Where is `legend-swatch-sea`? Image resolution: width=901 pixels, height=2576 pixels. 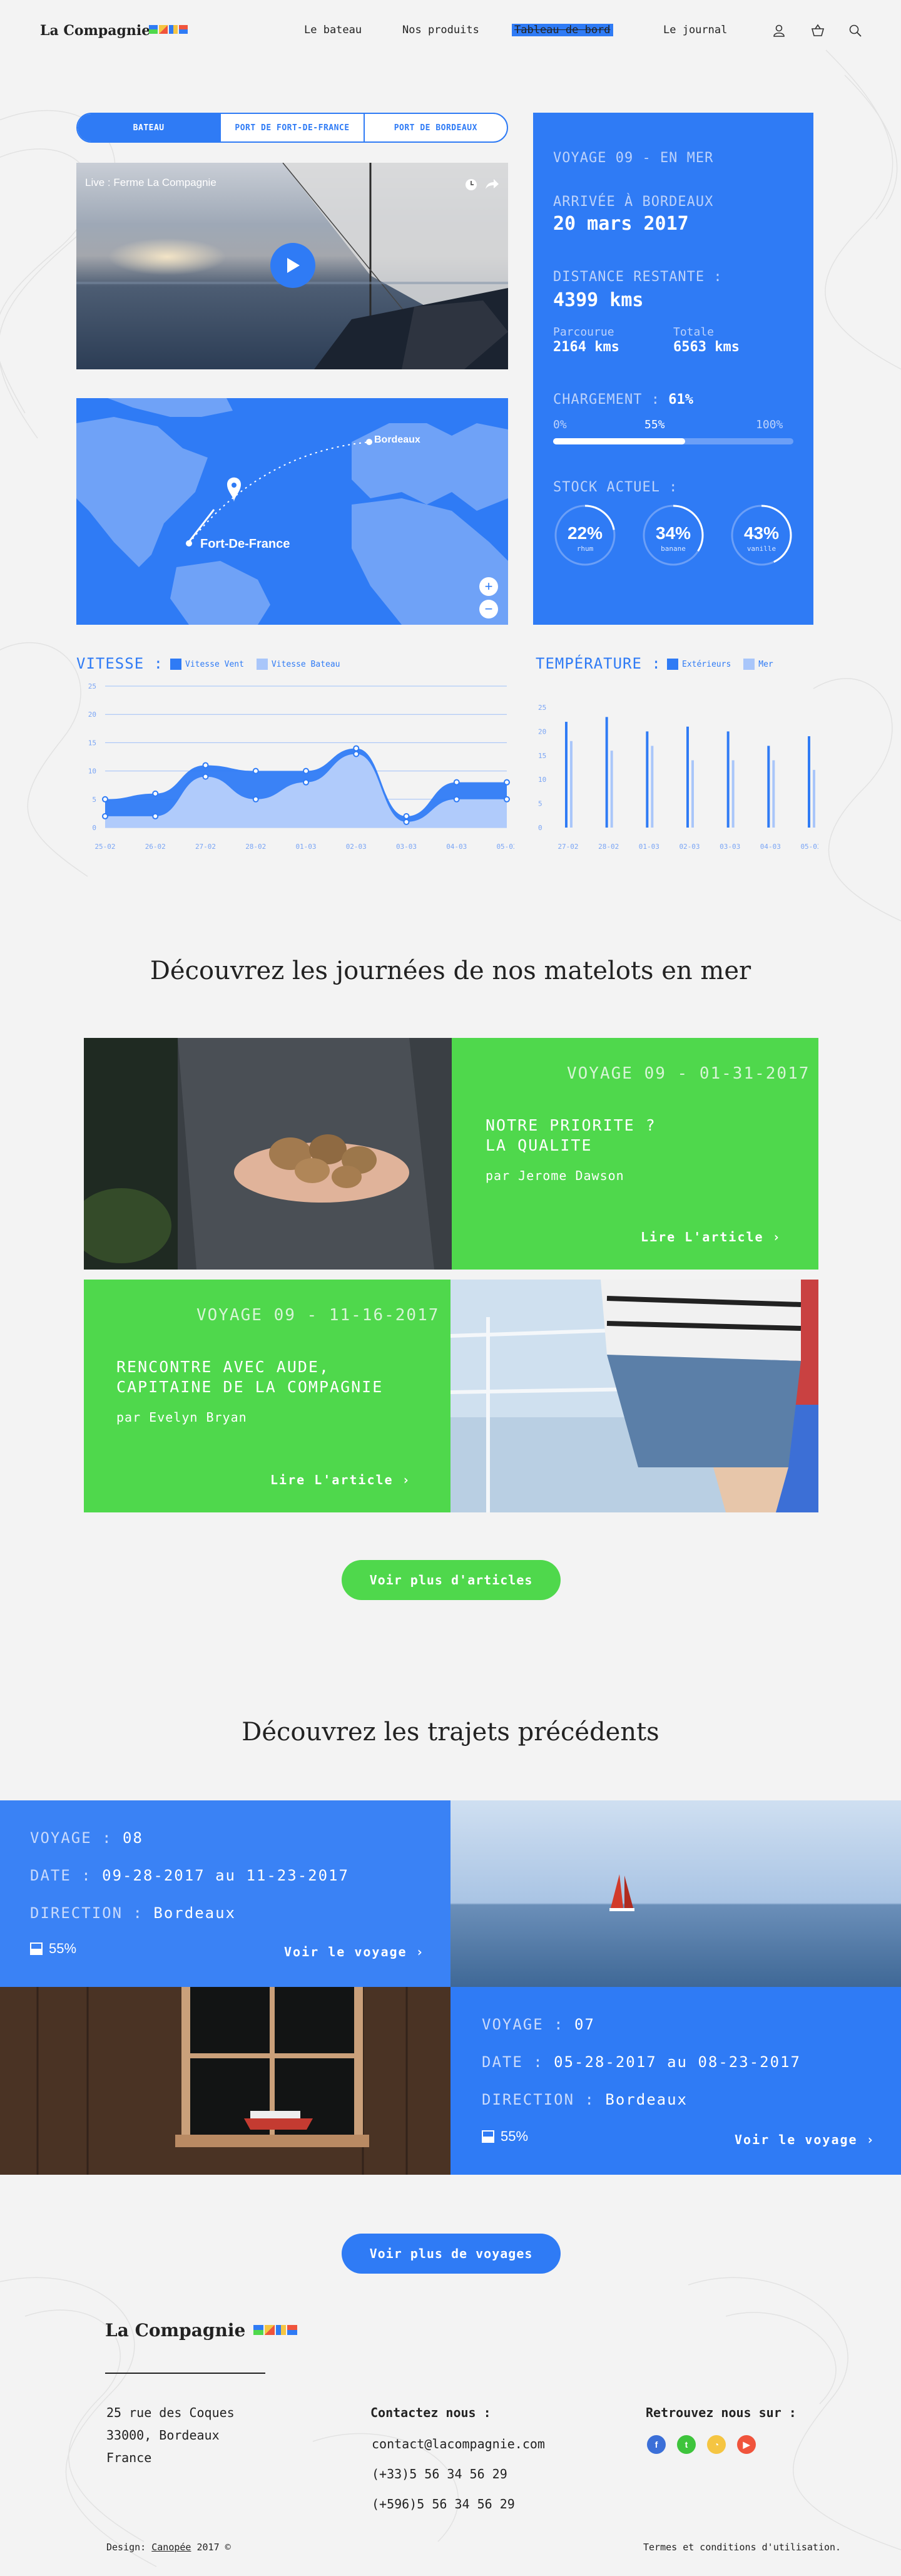
legend-swatch-sea is located at coordinates (749, 664).